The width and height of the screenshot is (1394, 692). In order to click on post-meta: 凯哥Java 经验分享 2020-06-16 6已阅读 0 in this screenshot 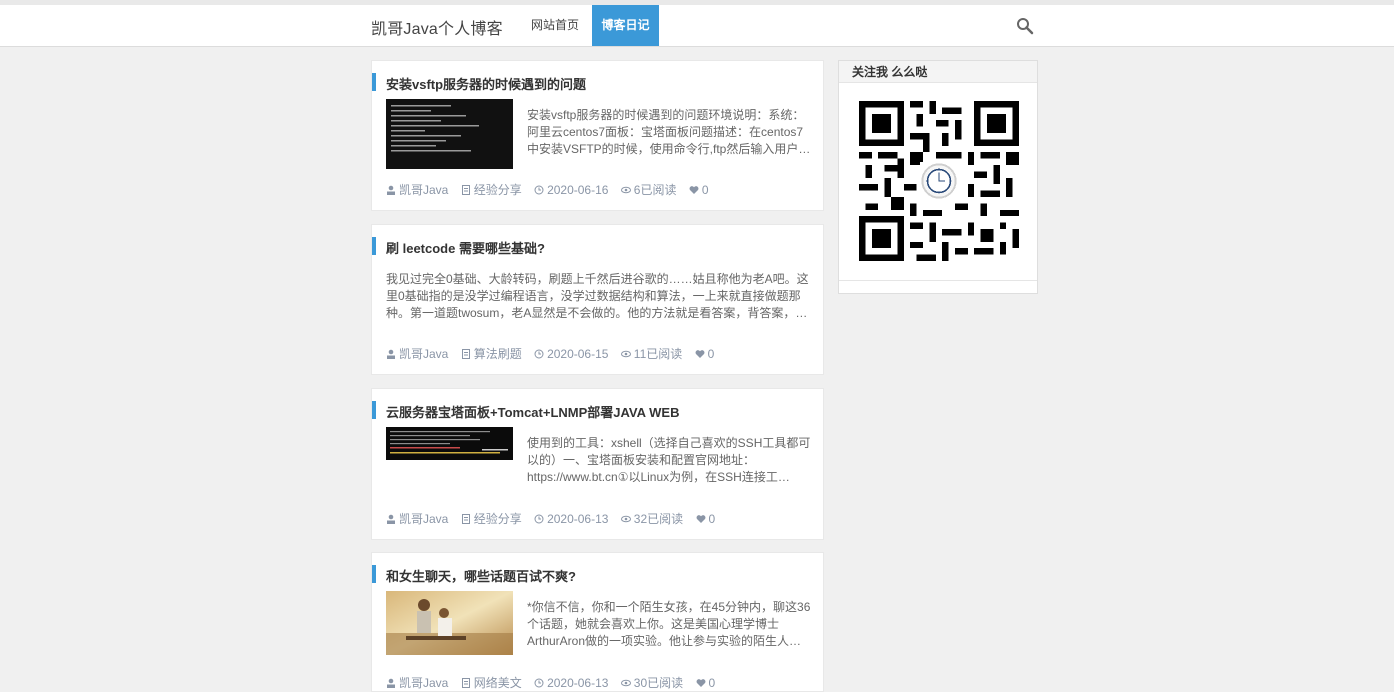, I will do `click(552, 189)`.